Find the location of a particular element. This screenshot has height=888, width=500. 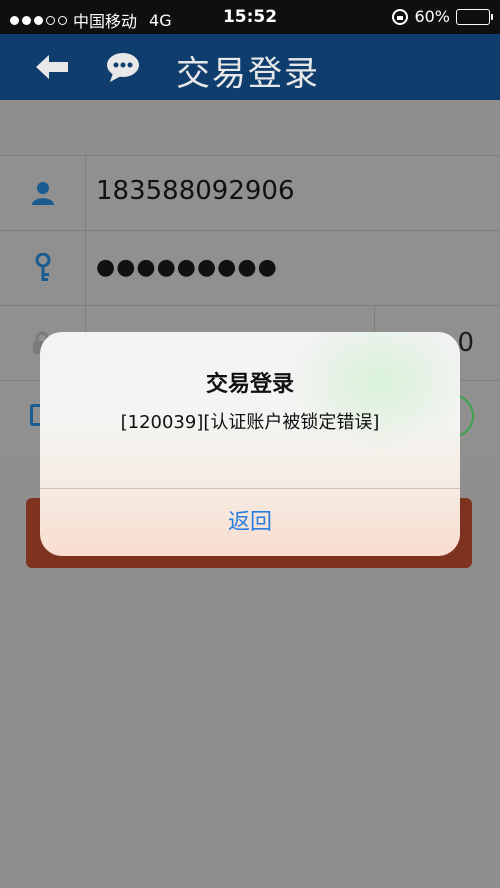

chat-bubble-icon is located at coordinates (123, 67).